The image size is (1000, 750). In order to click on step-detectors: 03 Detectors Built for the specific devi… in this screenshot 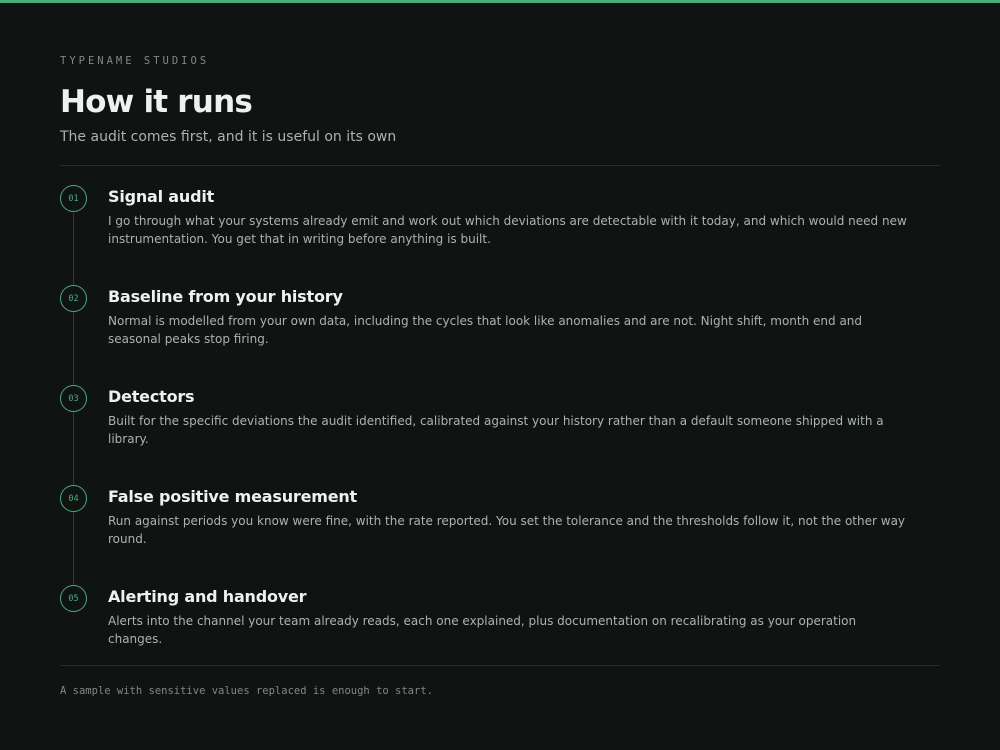, I will do `click(500, 435)`.